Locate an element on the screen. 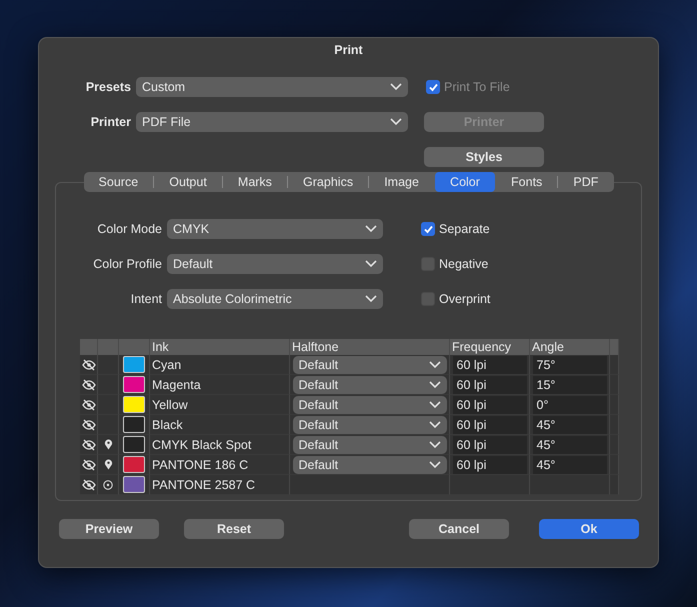 The width and height of the screenshot is (697, 607). tab: PDF is located at coordinates (586, 182).